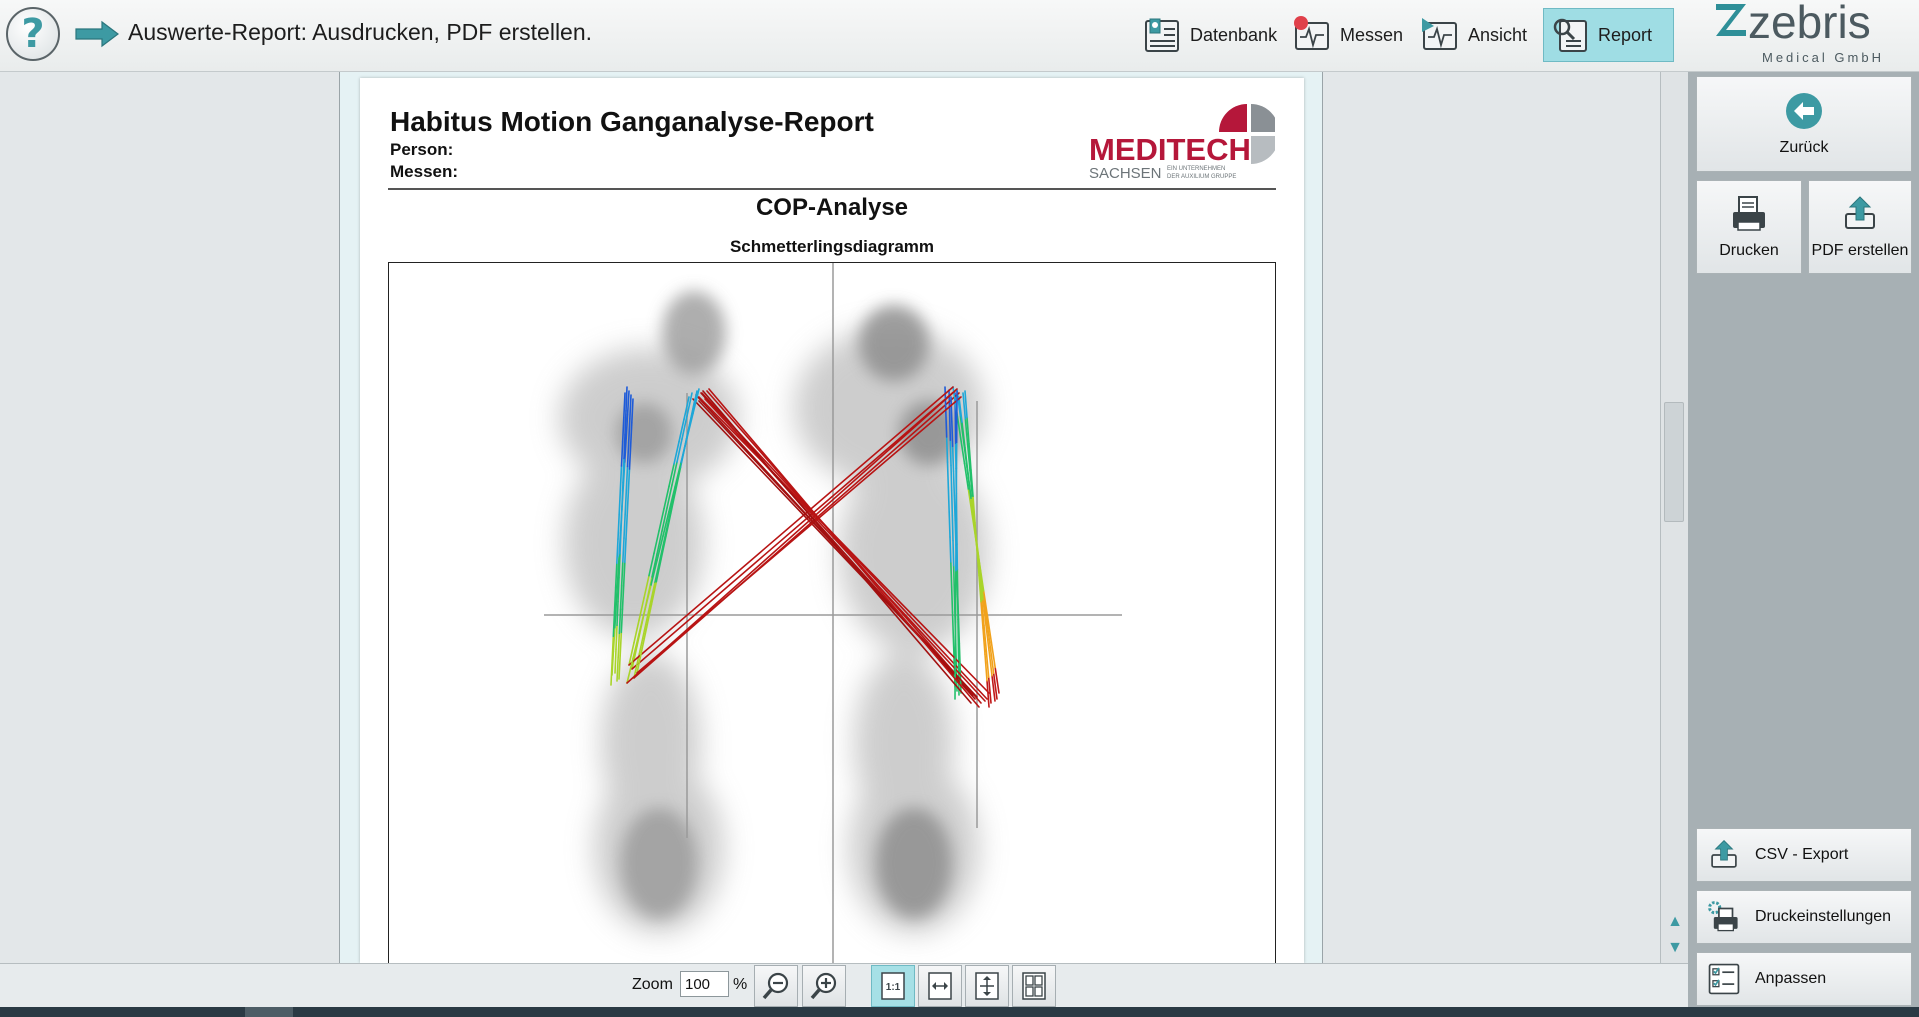  I want to click on view-icon, so click(1439, 34).